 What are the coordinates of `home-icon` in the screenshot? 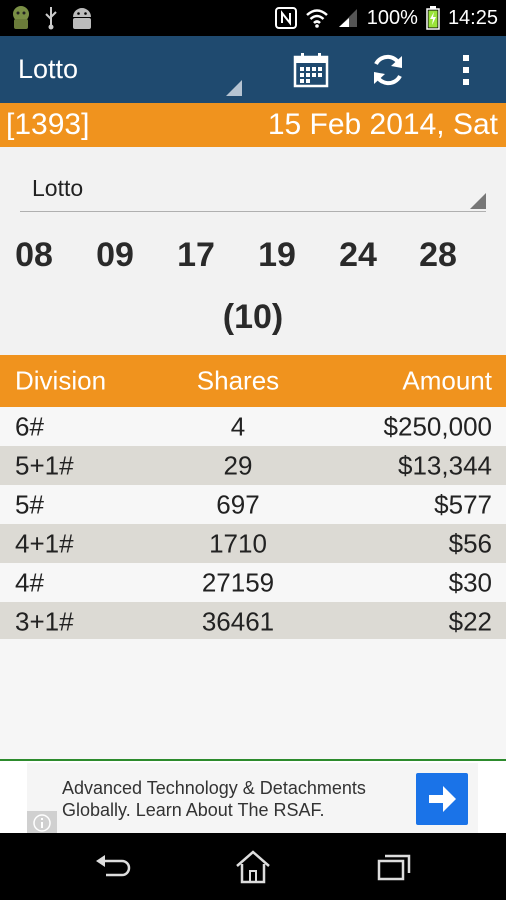 It's located at (253, 867).